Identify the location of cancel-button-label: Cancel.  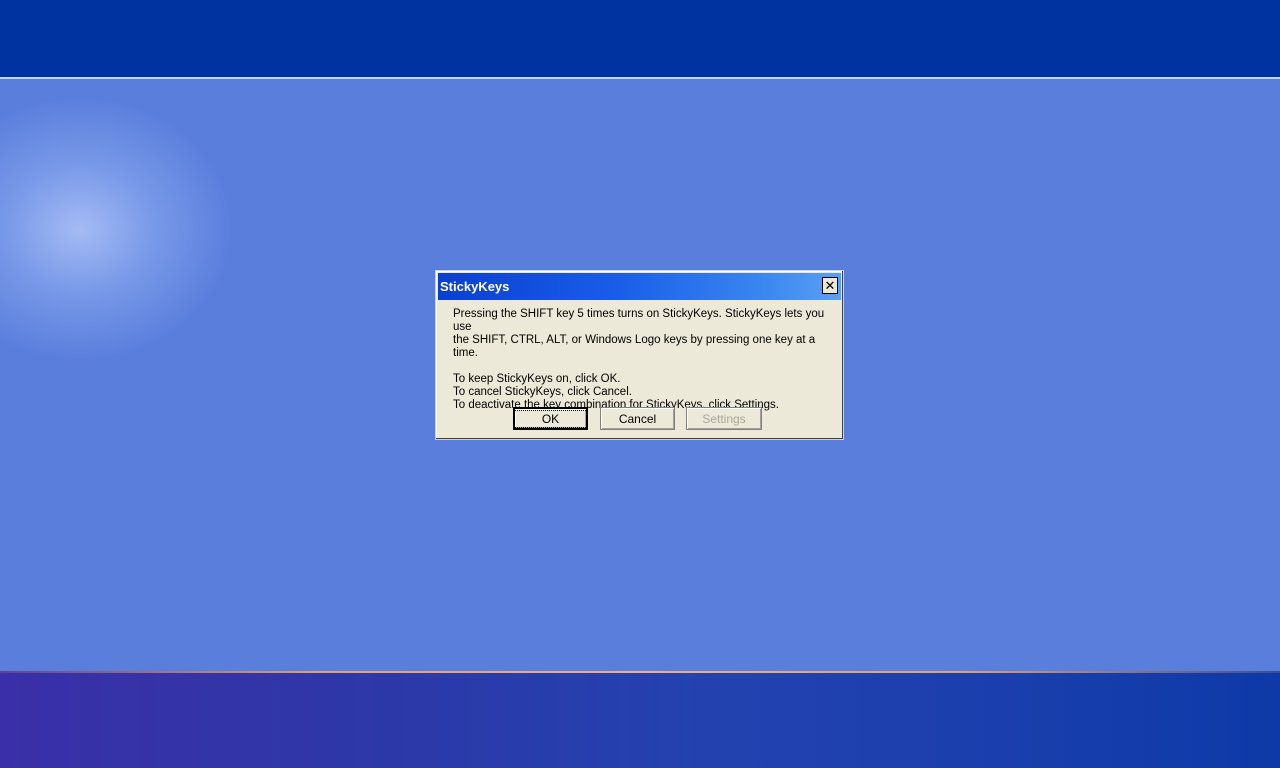
(637, 418).